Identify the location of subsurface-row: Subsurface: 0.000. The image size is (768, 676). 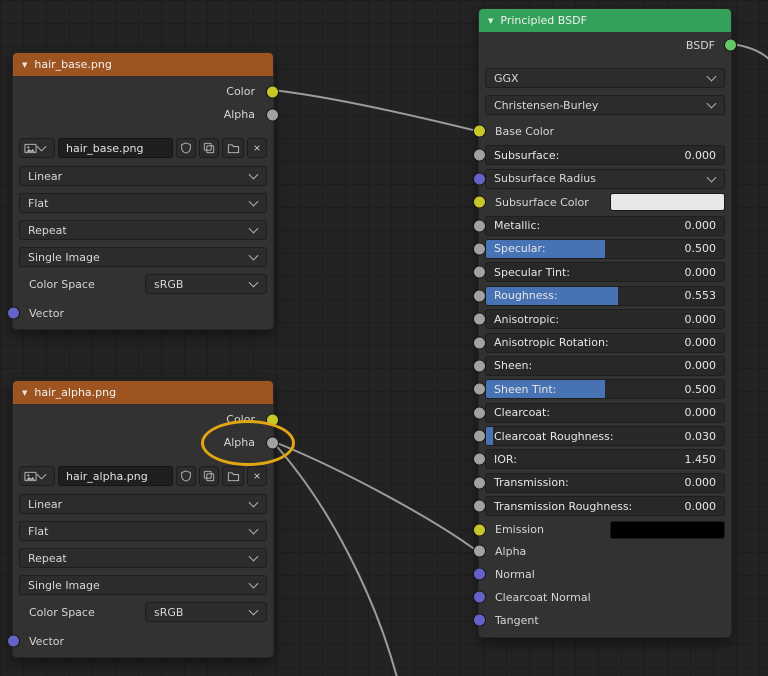
(602, 155).